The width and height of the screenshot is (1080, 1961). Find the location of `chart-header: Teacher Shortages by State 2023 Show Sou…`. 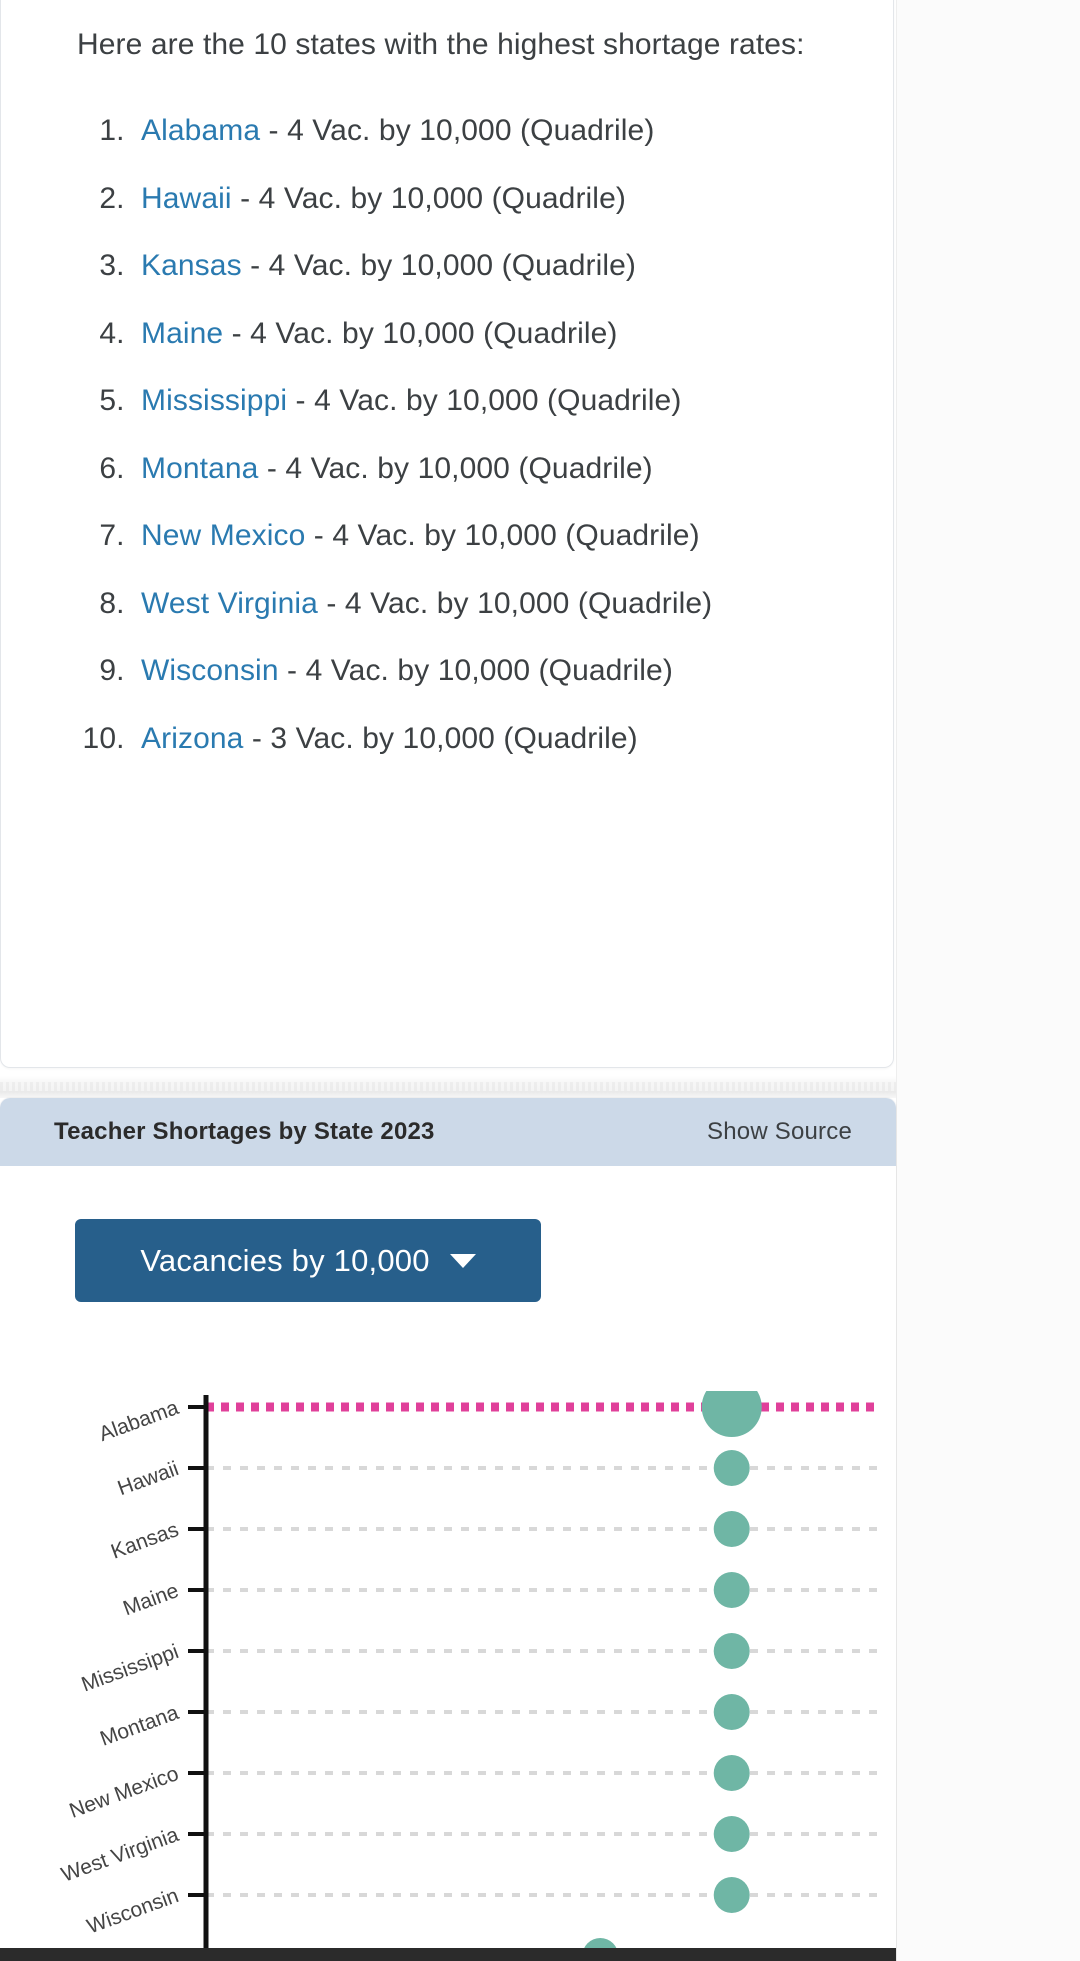

chart-header: Teacher Shortages by State 2023 Show Sou… is located at coordinates (448, 1132).